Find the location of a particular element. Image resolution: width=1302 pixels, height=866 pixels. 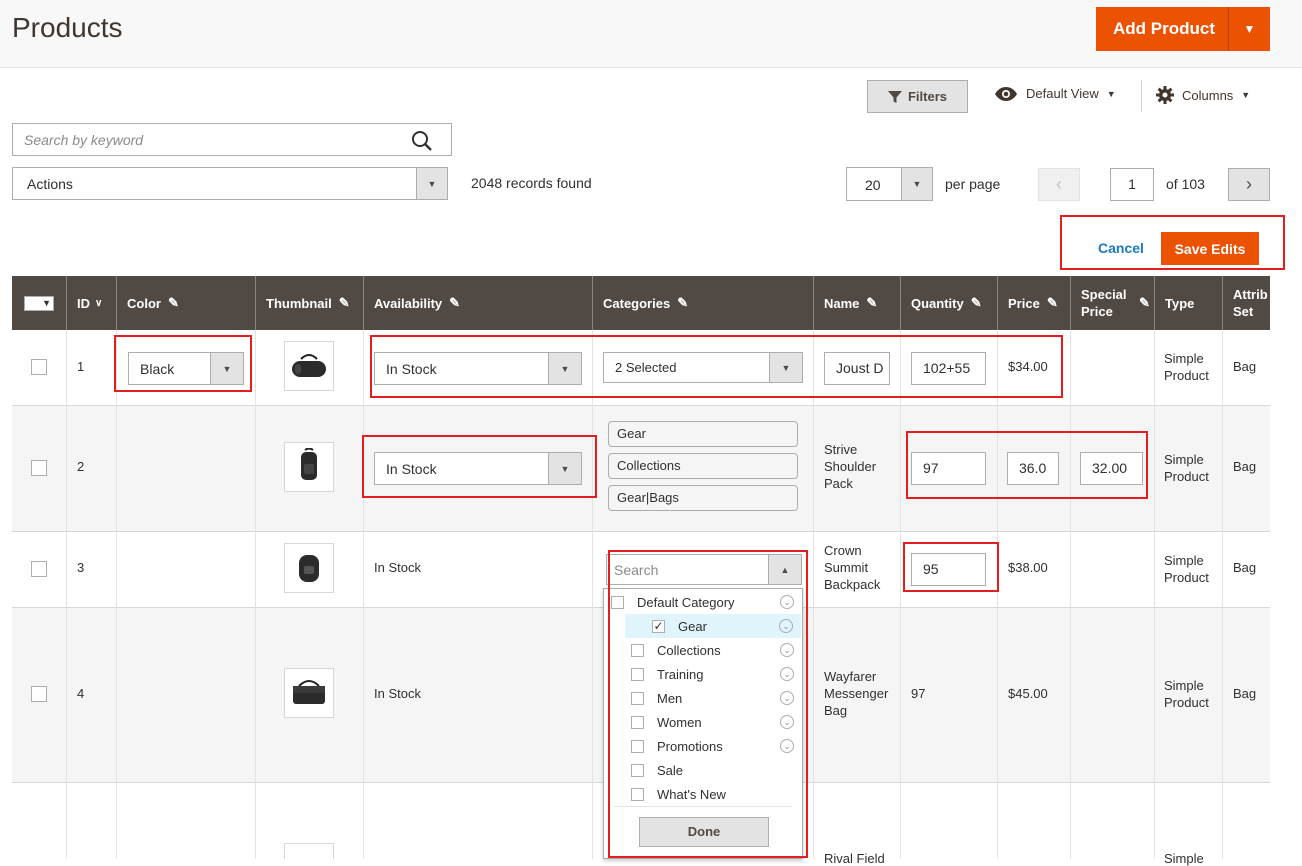

column-label: Special Price is located at coordinates (1104, 303).